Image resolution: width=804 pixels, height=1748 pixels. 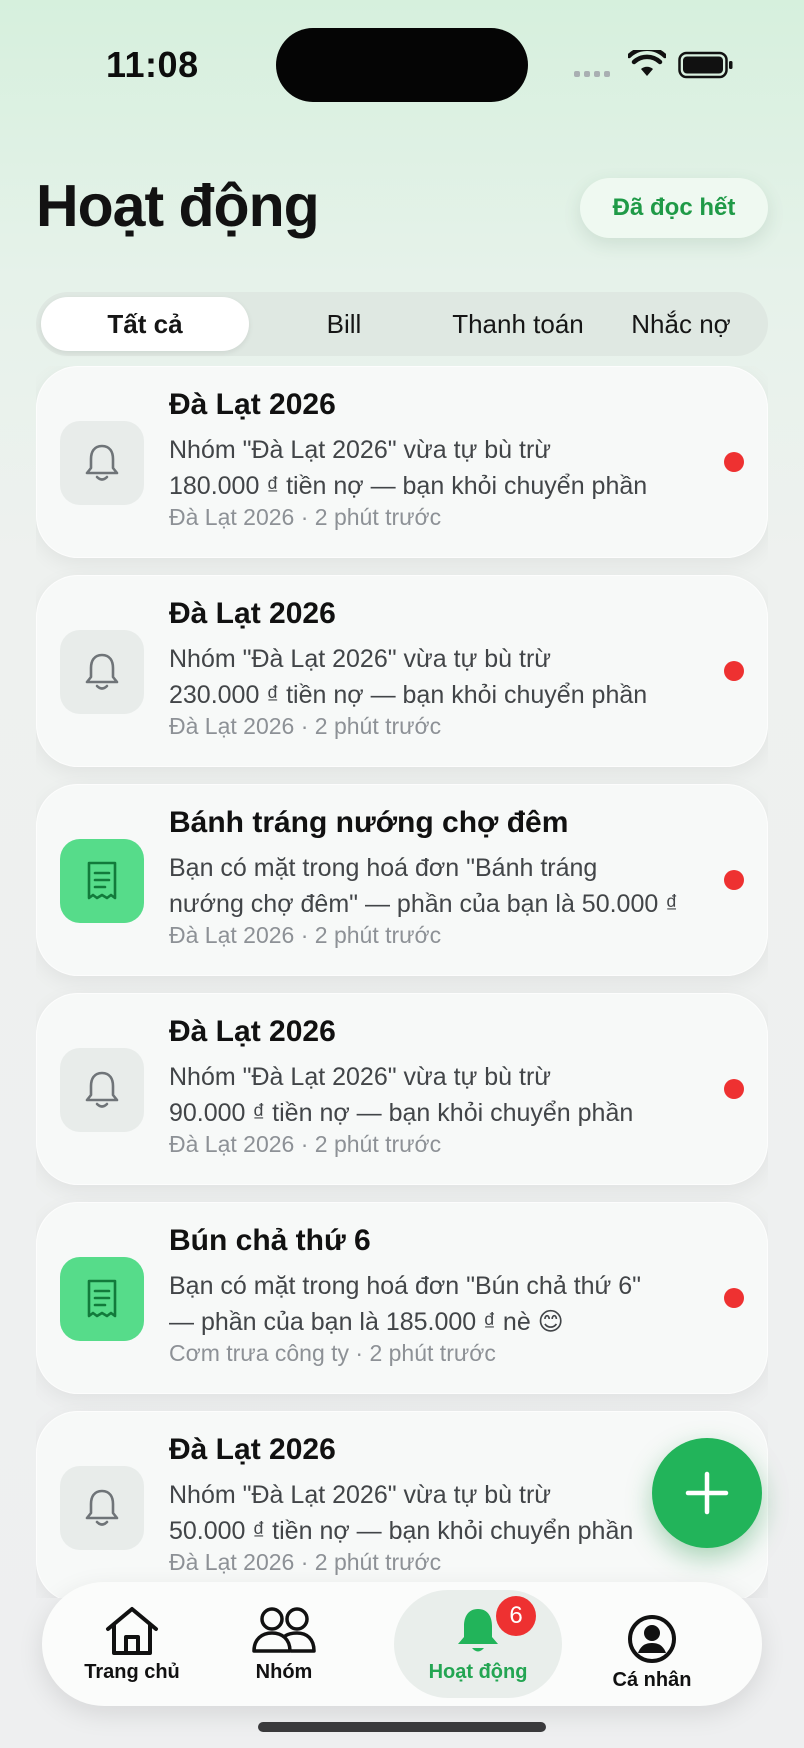 What do you see at coordinates (369, 822) in the screenshot?
I see `notification-title: Bánh tráng nướng chợ đêm` at bounding box center [369, 822].